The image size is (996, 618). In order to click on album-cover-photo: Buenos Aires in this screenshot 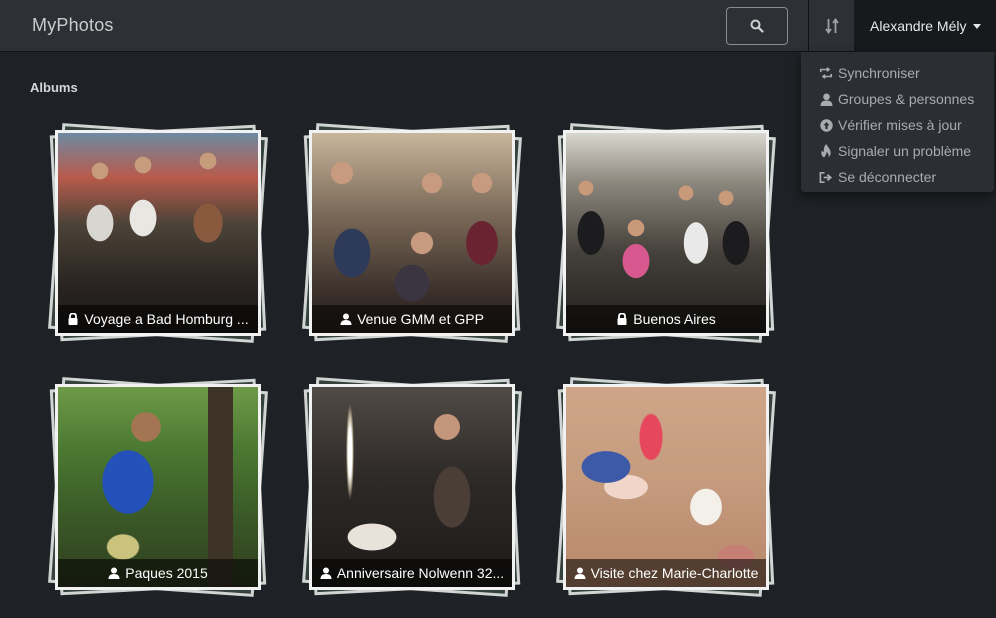, I will do `click(666, 233)`.